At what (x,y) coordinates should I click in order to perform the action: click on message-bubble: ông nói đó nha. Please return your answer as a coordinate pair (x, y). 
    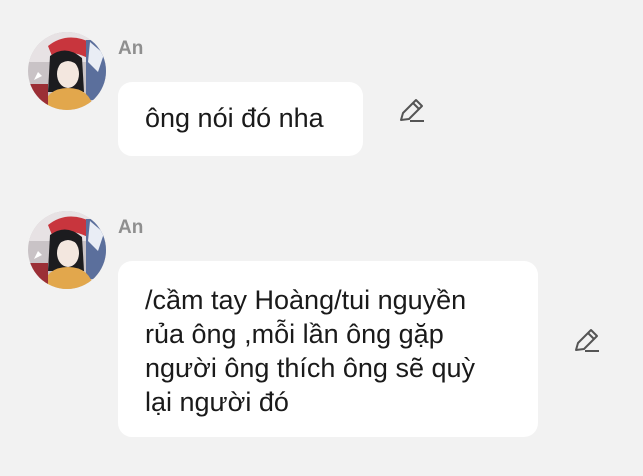
    Looking at the image, I should click on (240, 119).